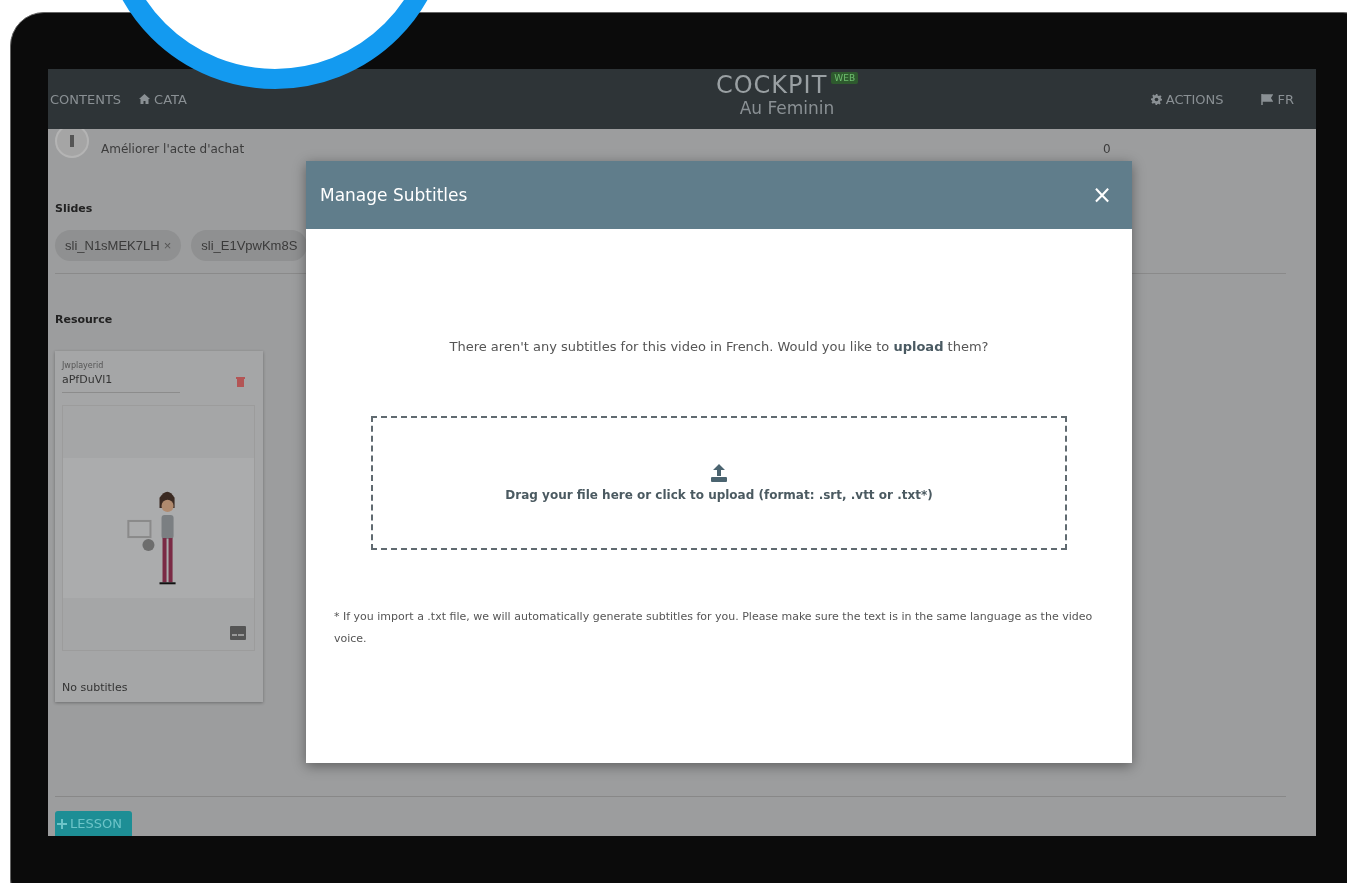  I want to click on slide-chip: sli_N1sMEK7LH ×, so click(118, 245).